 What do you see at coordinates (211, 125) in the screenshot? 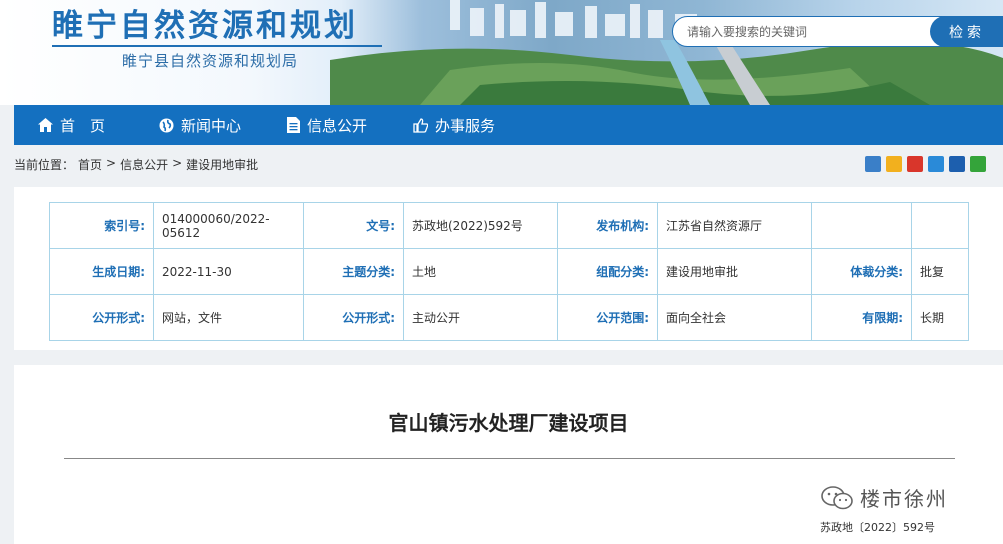
I see `nav-label: 新闻中心` at bounding box center [211, 125].